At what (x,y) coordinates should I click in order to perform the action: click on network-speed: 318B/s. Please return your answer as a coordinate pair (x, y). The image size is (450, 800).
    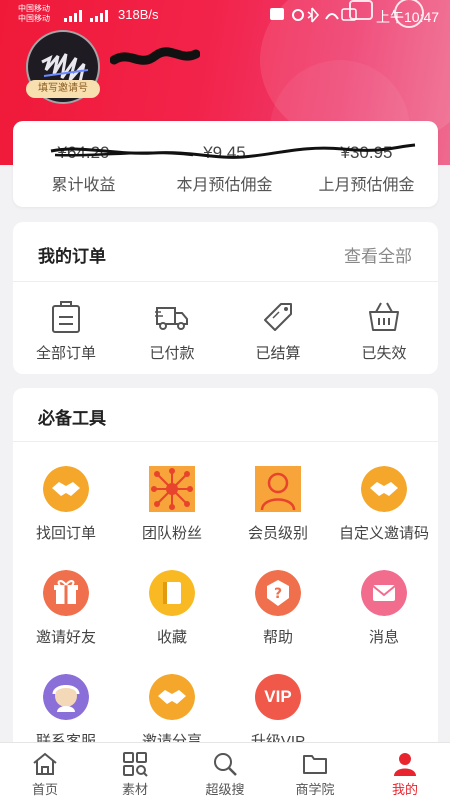
    Looking at the image, I should click on (138, 14).